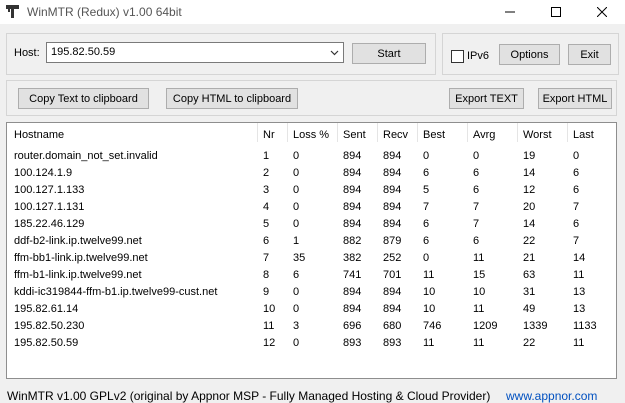 This screenshot has height=403, width=625. Describe the element at coordinates (392, 258) in the screenshot. I see `table-cell: 252` at that location.